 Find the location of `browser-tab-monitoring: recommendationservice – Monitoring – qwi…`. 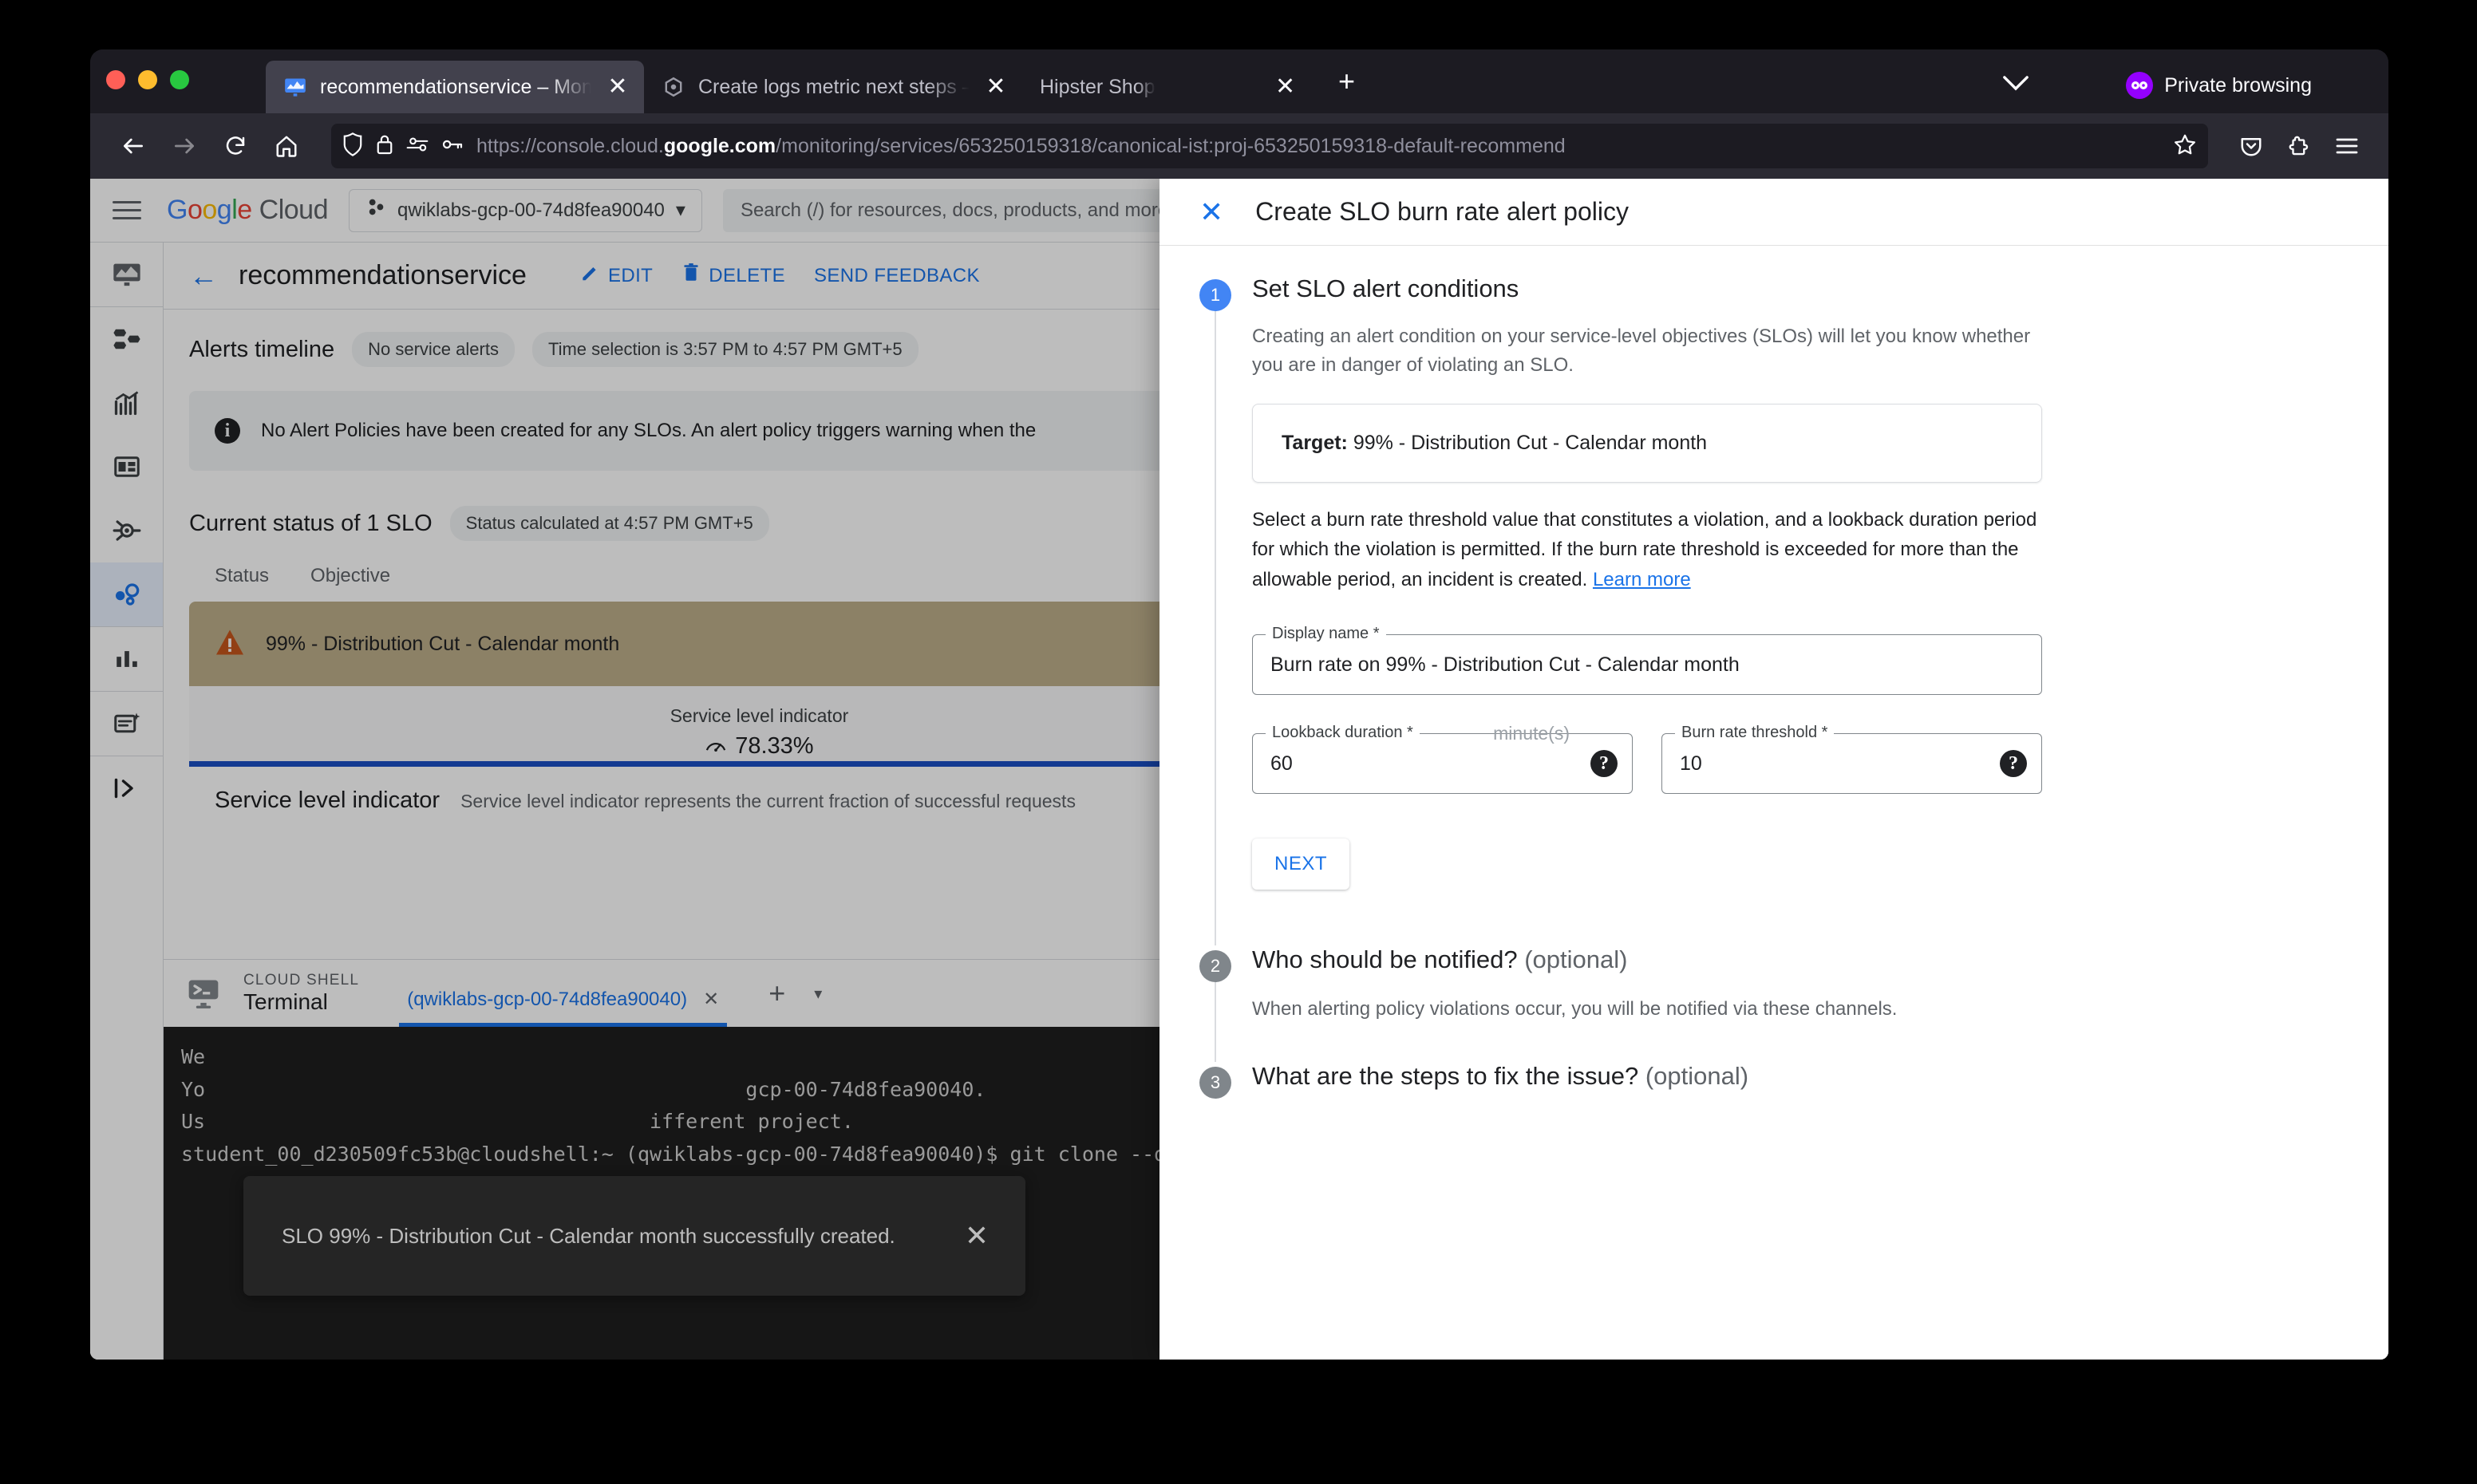

browser-tab-monitoring: recommendationservice – Monitoring – qwi… is located at coordinates (455, 87).